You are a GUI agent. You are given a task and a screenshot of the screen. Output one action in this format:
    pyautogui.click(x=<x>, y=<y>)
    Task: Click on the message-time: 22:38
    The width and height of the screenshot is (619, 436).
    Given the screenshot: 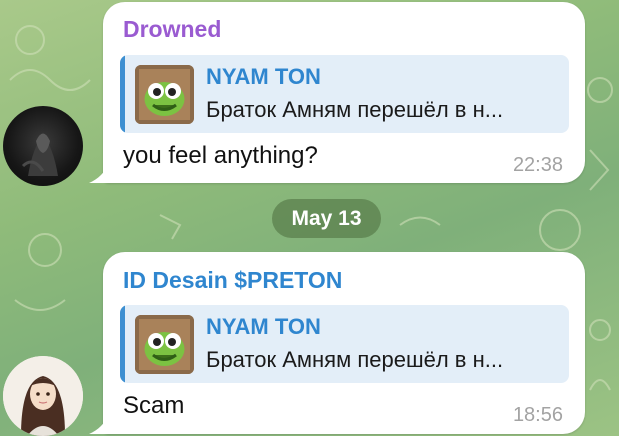 What is the action you would take?
    pyautogui.click(x=537, y=165)
    